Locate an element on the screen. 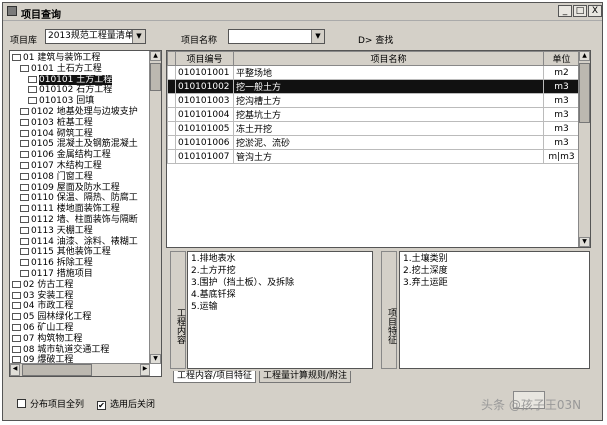 This screenshot has width=607, height=425. tree-item-label: 01 建筑与装饰工程 is located at coordinates (62, 58).